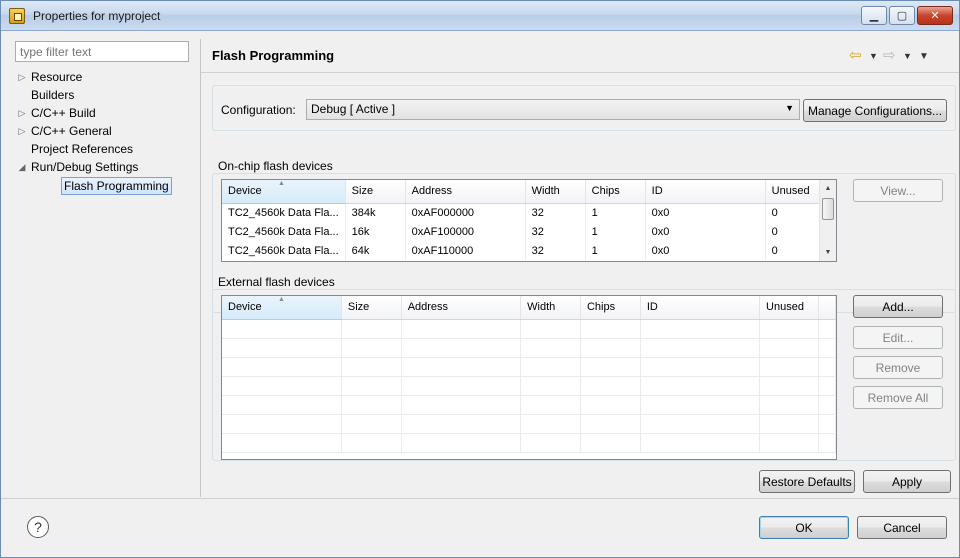 The height and width of the screenshot is (558, 960). Describe the element at coordinates (924, 56) in the screenshot. I see `view-menu-icon: ▼` at that location.